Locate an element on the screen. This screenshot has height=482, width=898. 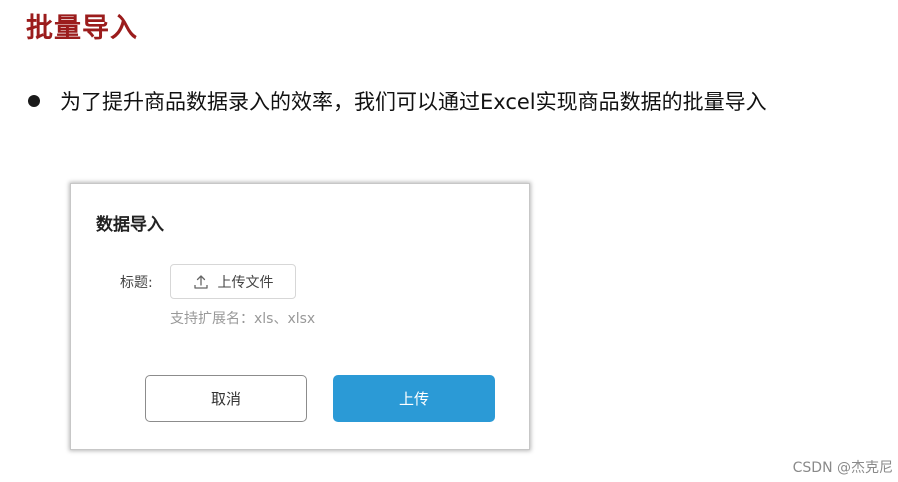
slide-title: 批量导入 is located at coordinates (82, 28).